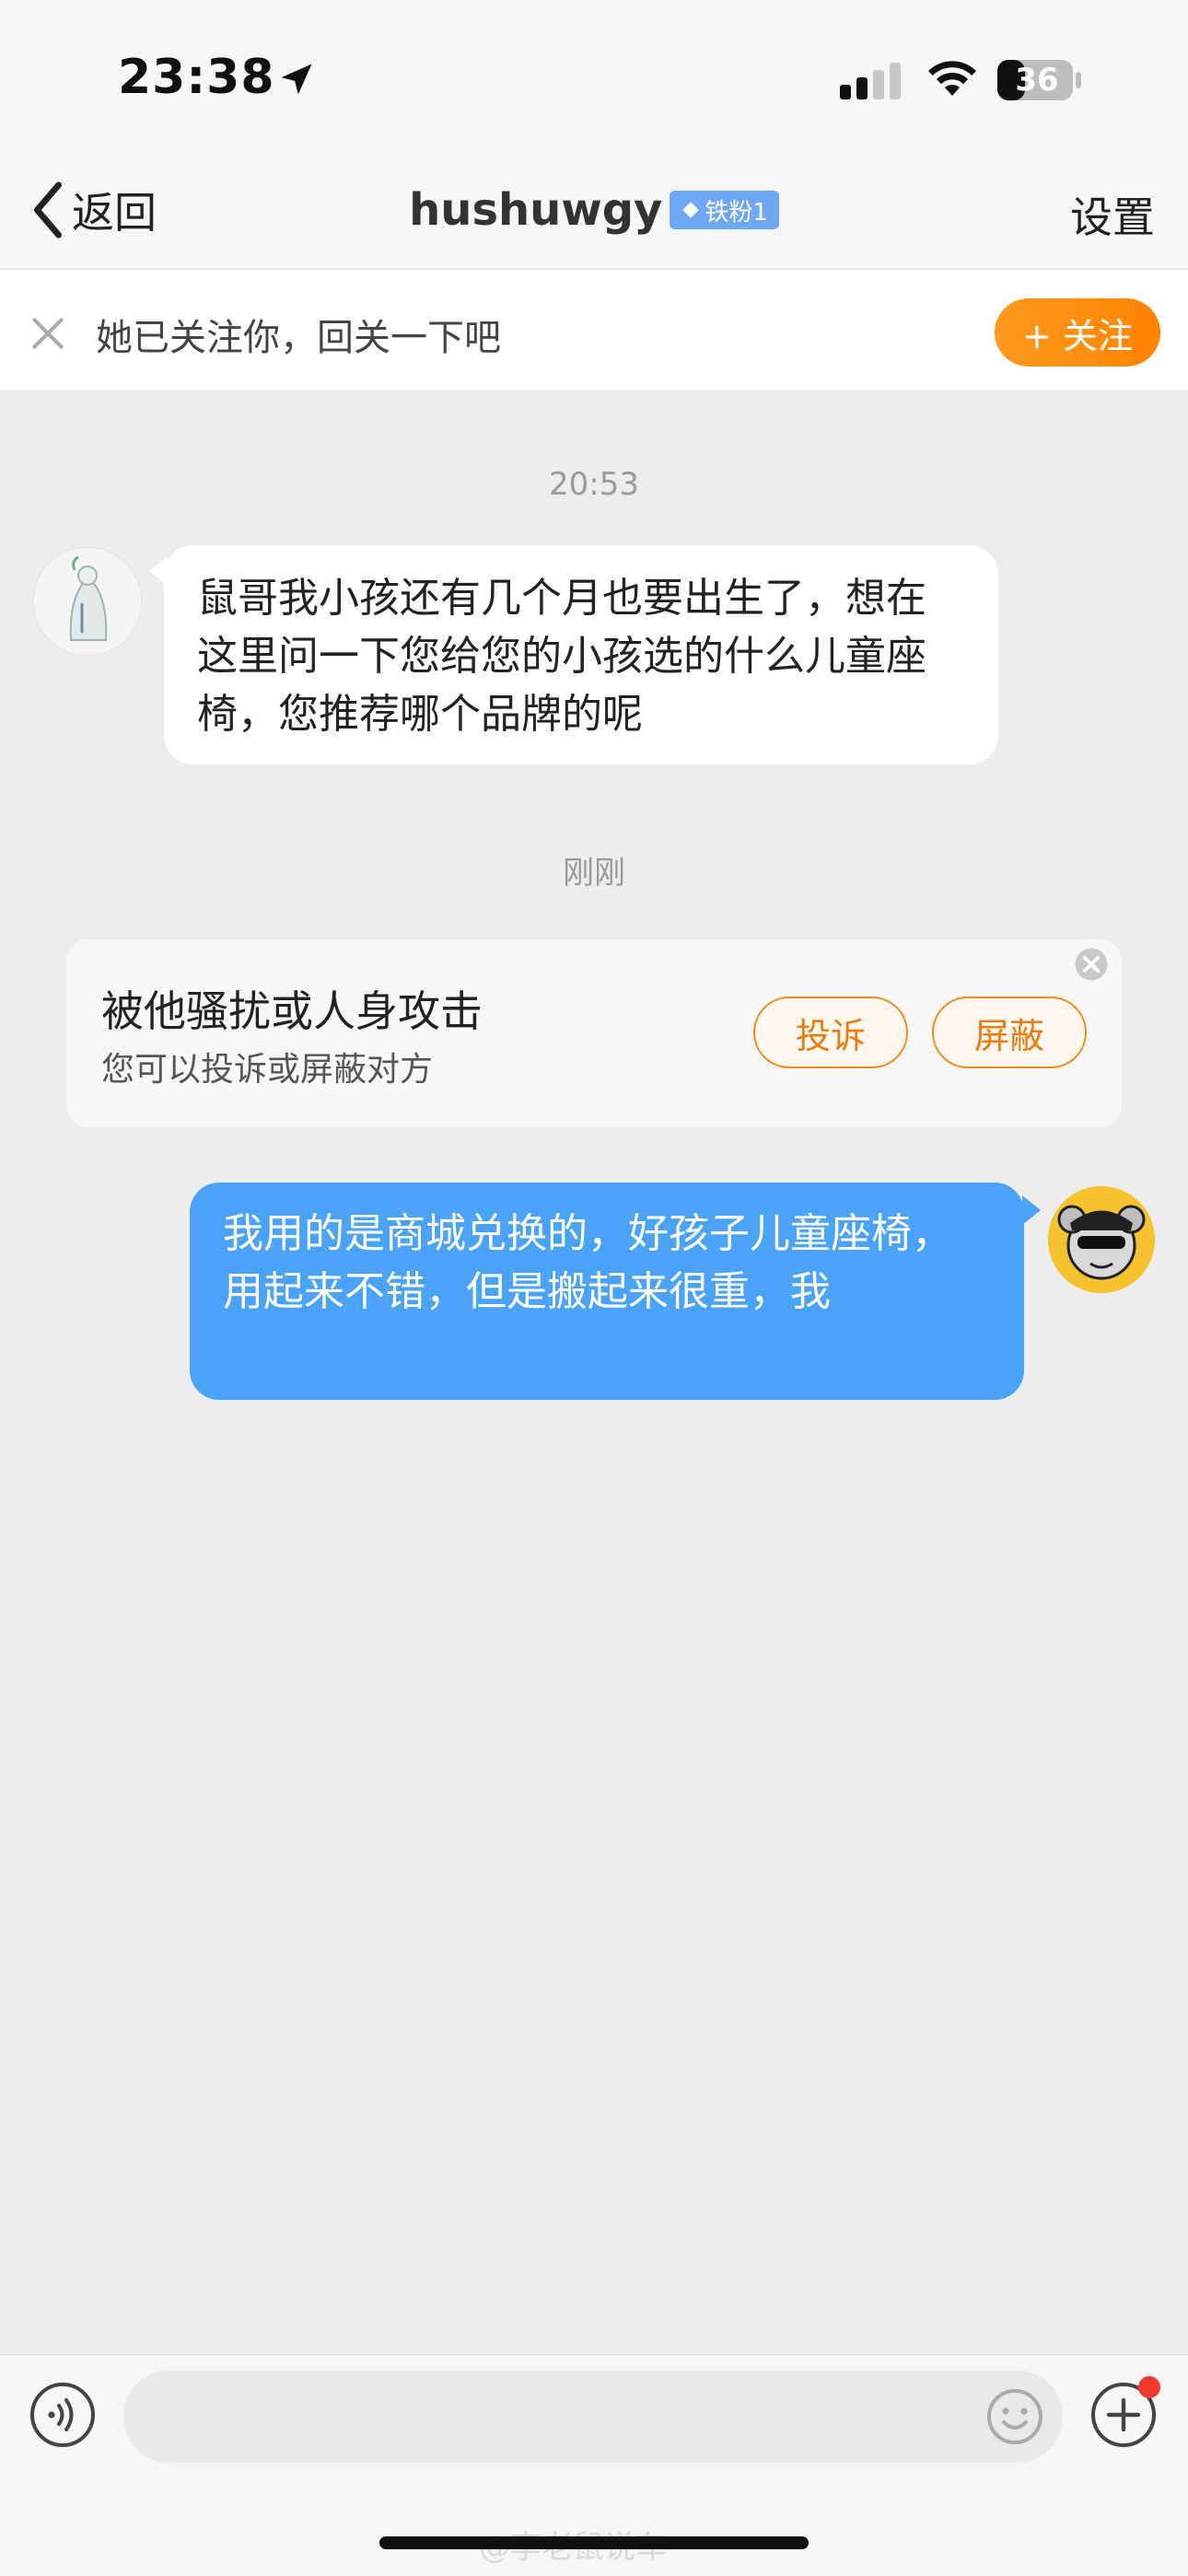 The height and width of the screenshot is (2576, 1188). Describe the element at coordinates (593, 2417) in the screenshot. I see `message-input` at that location.